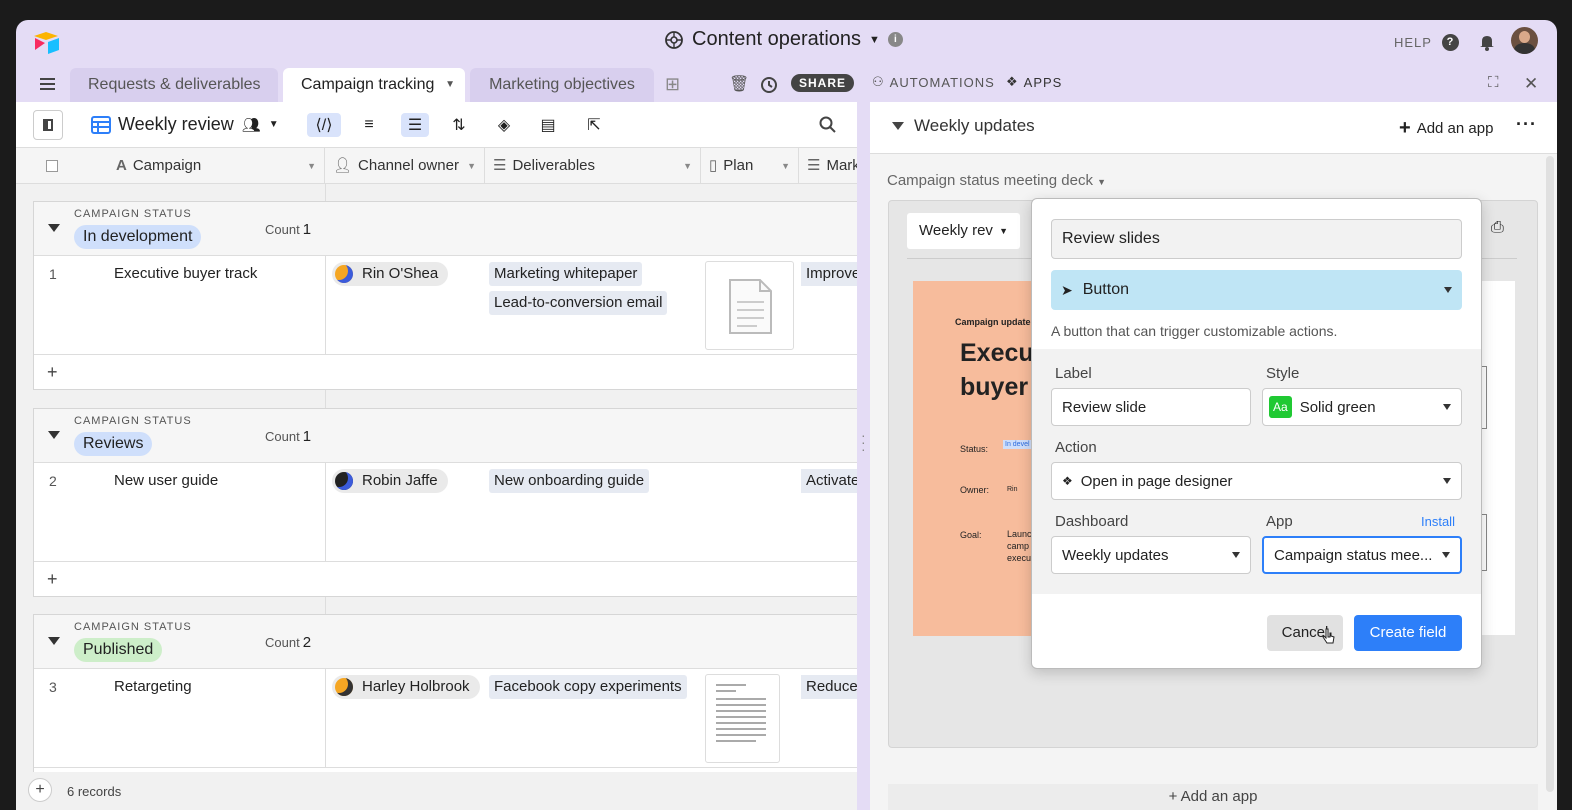 The image size is (1572, 810). I want to click on row-height-icon: ▤, so click(548, 125).